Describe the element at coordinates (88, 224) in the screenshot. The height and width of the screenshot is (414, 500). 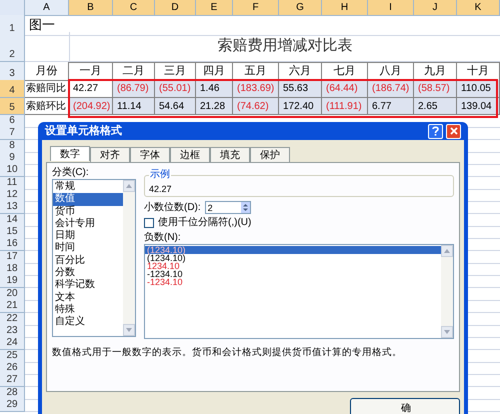
I see `category-item: 会计专用` at that location.